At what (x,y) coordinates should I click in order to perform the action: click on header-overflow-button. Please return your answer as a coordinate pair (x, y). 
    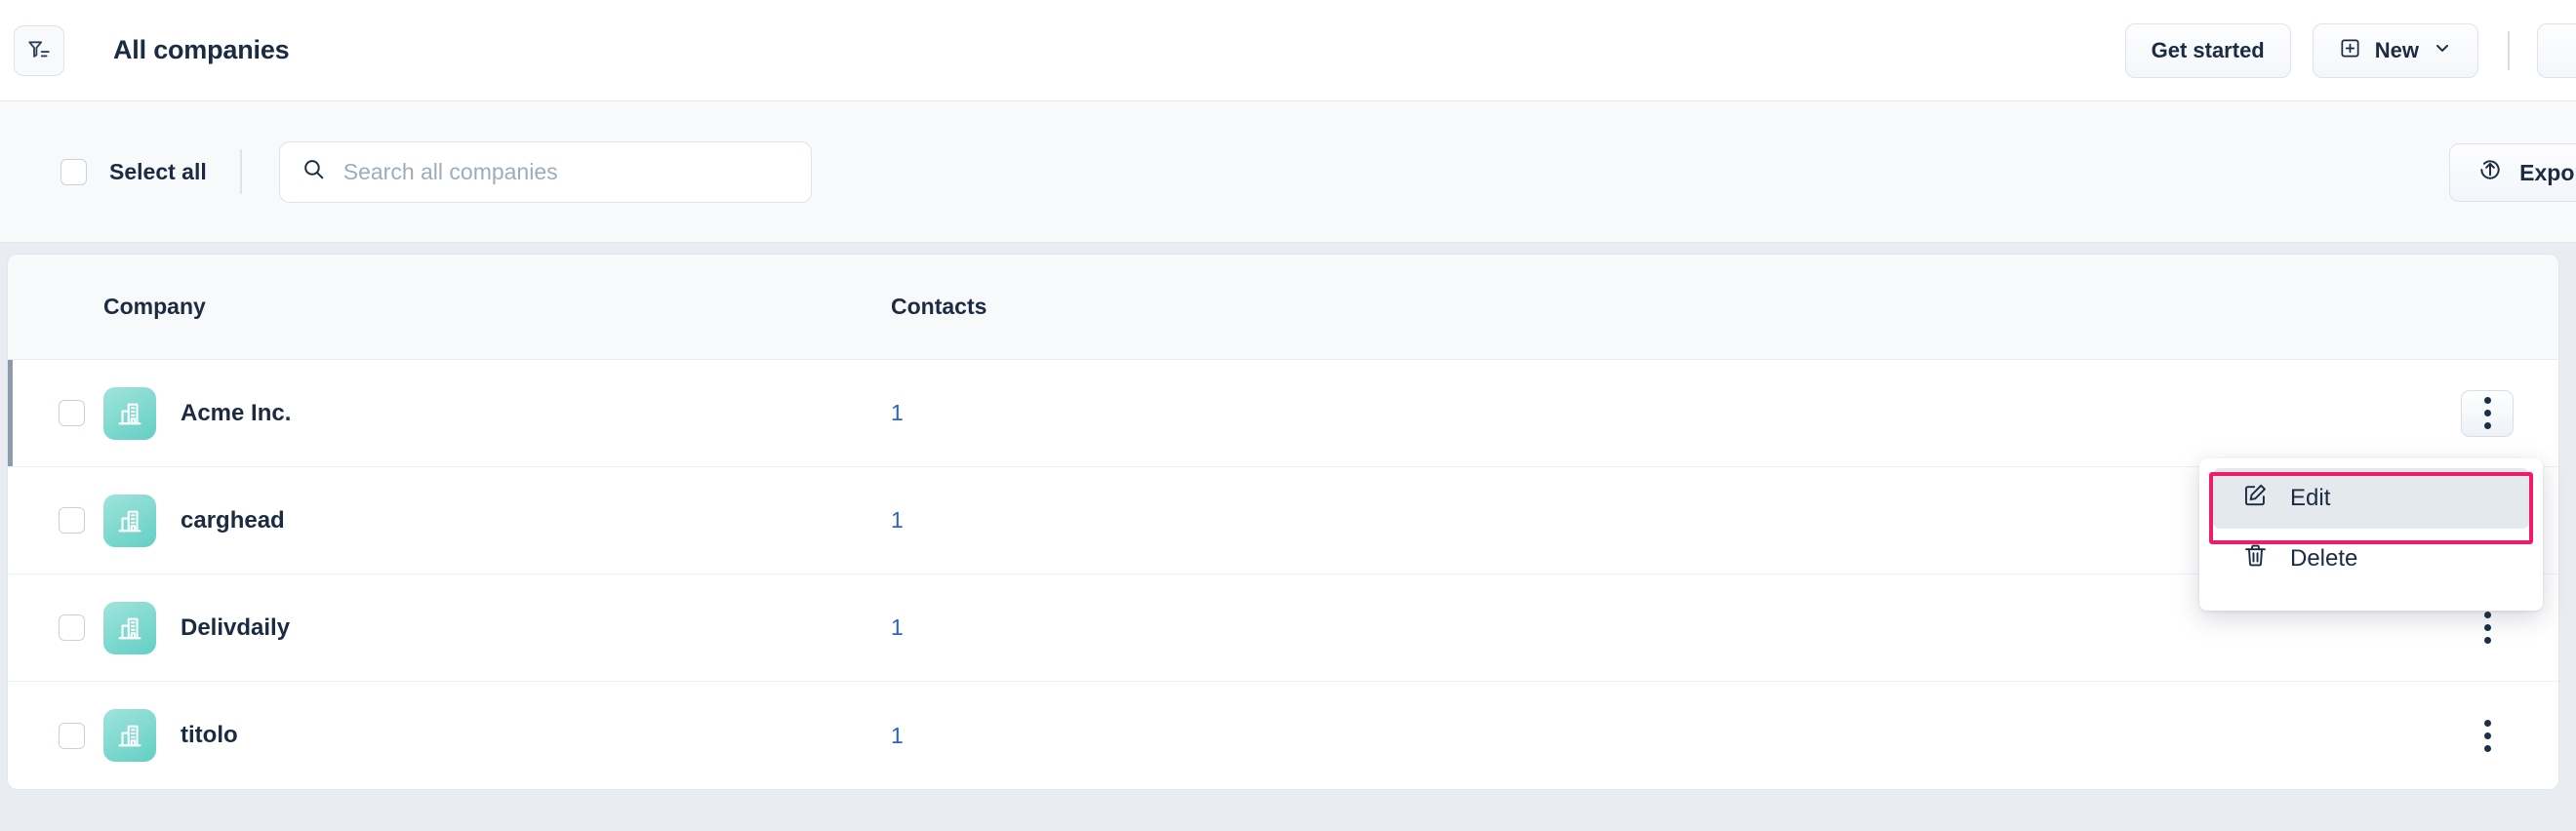
    Looking at the image, I should click on (2556, 50).